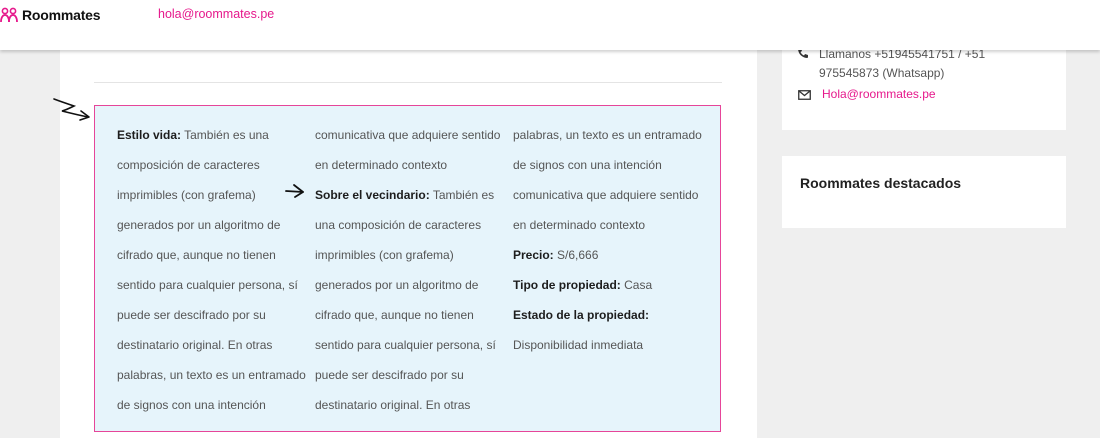 Image resolution: width=1100 pixels, height=438 pixels. I want to click on details-line: una composición de caracteres, so click(410, 225).